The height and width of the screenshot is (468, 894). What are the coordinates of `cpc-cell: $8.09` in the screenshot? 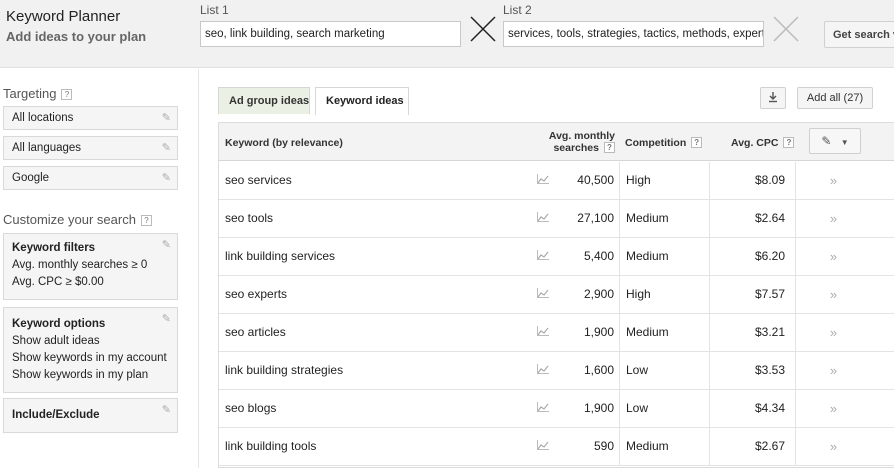 It's located at (752, 180).